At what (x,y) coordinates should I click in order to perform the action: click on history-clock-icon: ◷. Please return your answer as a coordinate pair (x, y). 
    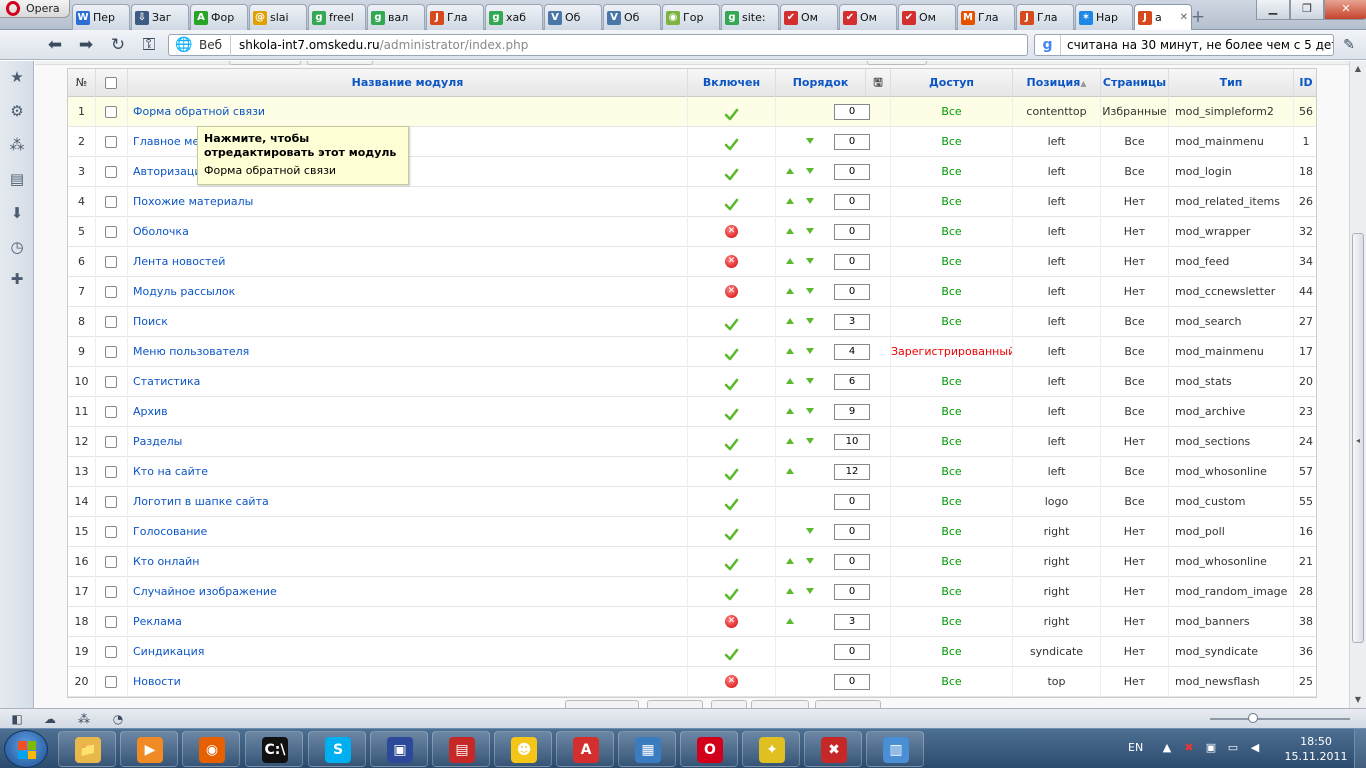
    Looking at the image, I should click on (17, 247).